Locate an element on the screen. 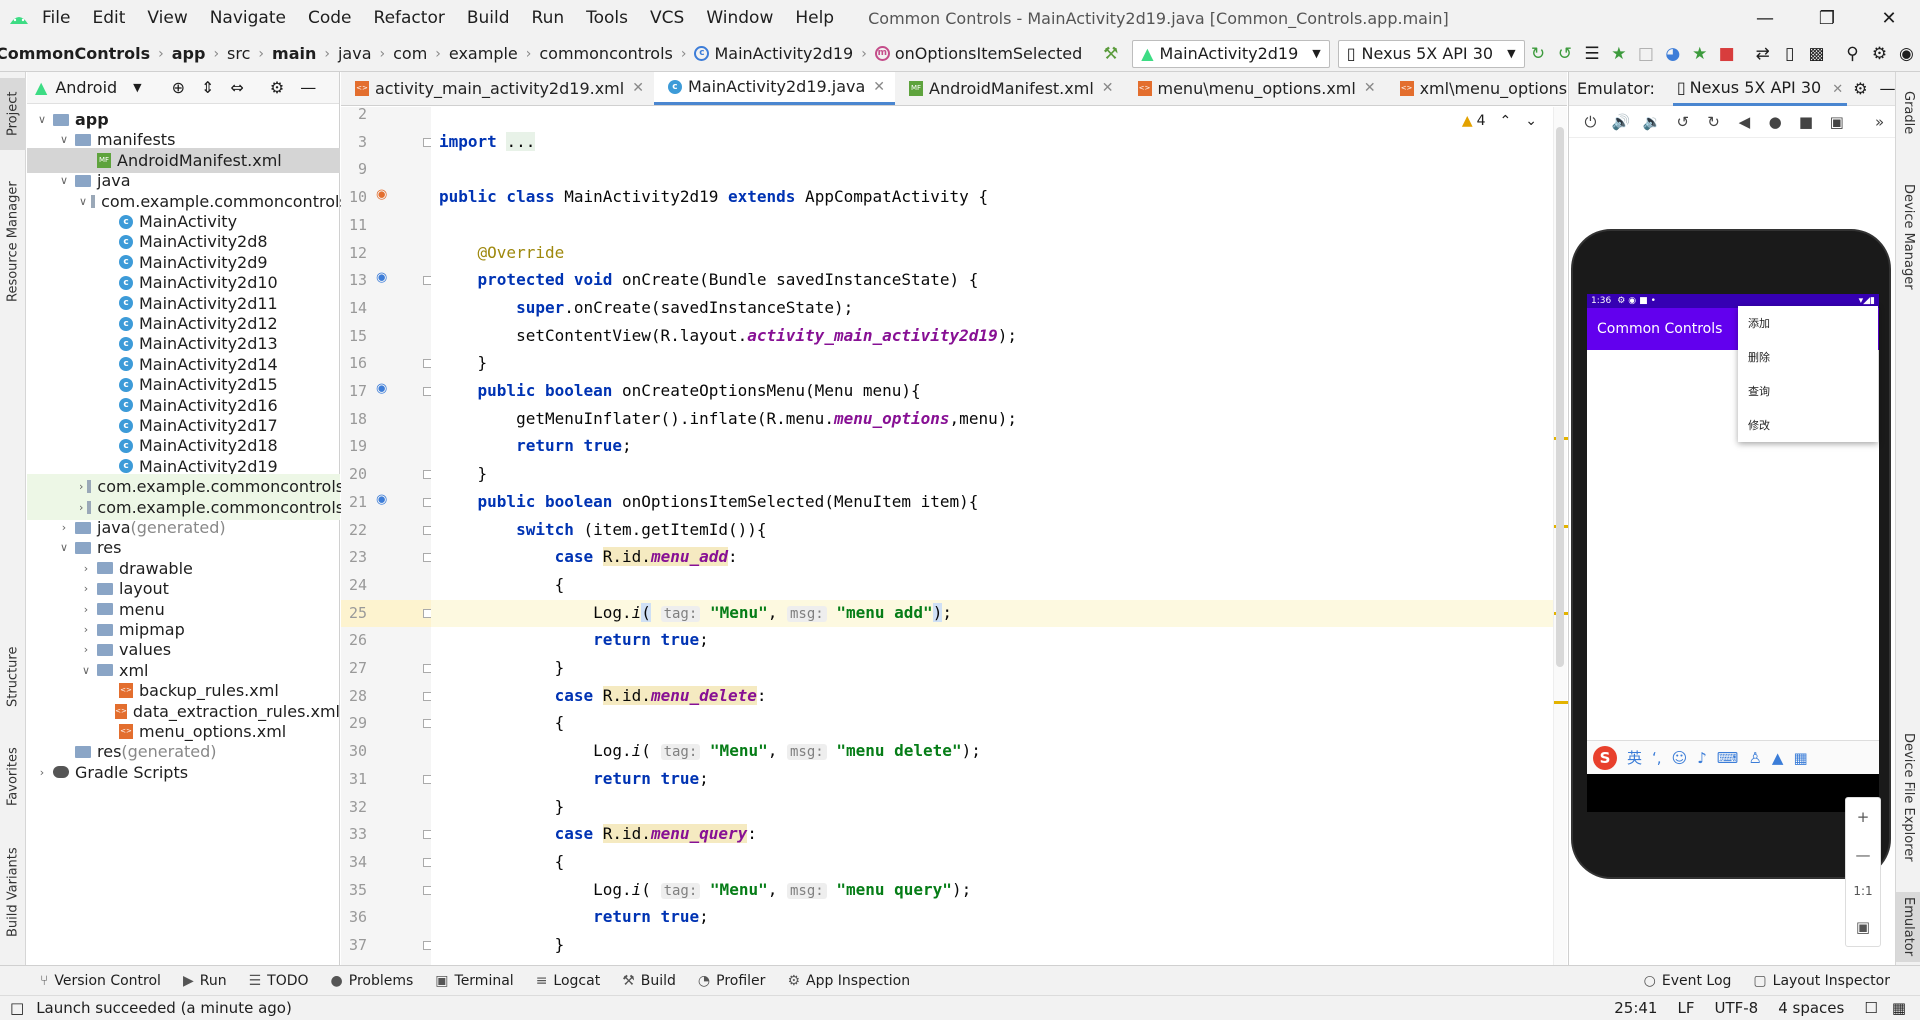 Image resolution: width=1920 pixels, height=1020 pixels. editor-tab: MF AndroidManifest.xml ✕ is located at coordinates (1009, 88).